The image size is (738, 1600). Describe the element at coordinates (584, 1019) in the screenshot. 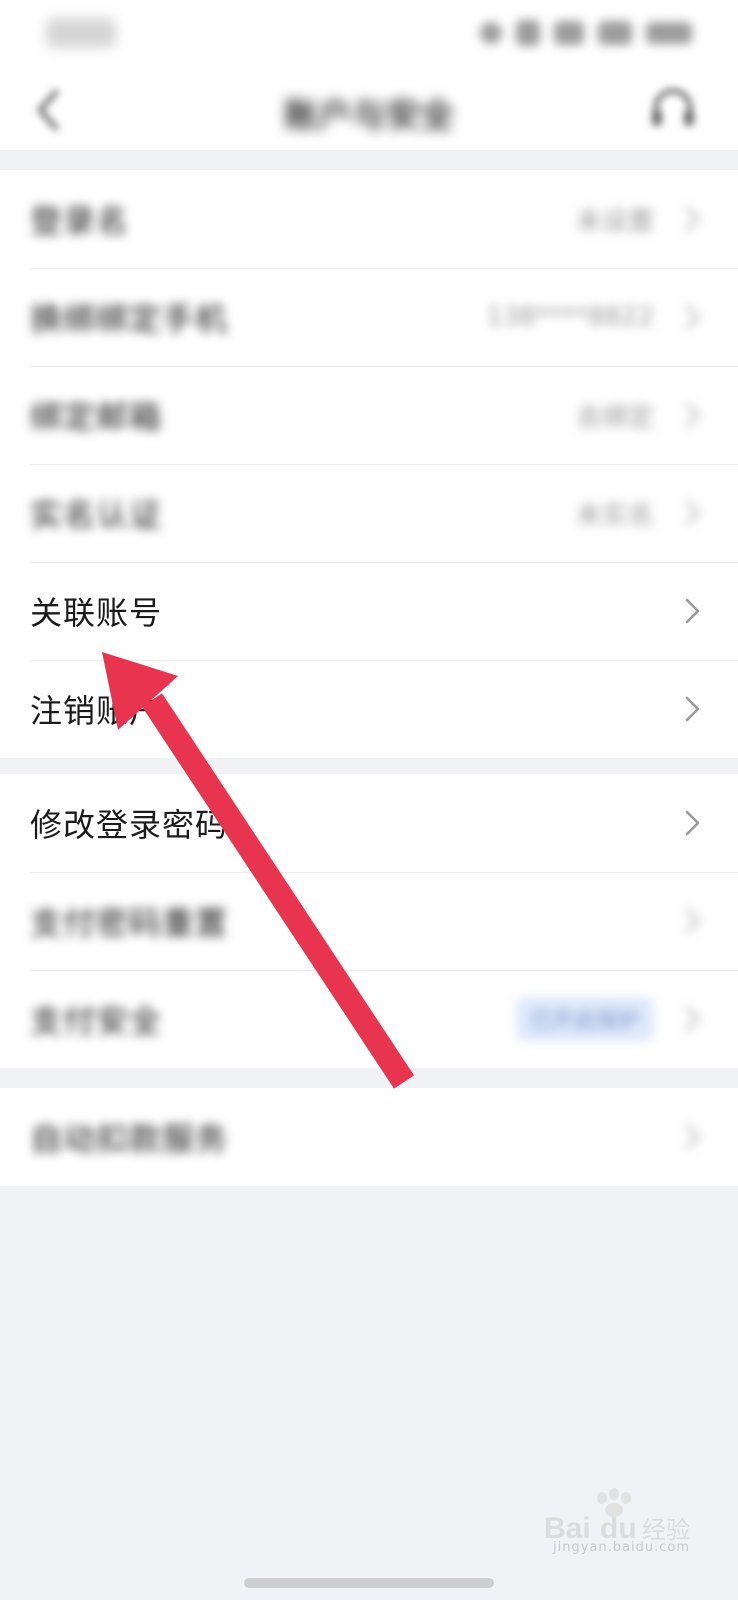

I see `status-badge: 已开启保护` at that location.